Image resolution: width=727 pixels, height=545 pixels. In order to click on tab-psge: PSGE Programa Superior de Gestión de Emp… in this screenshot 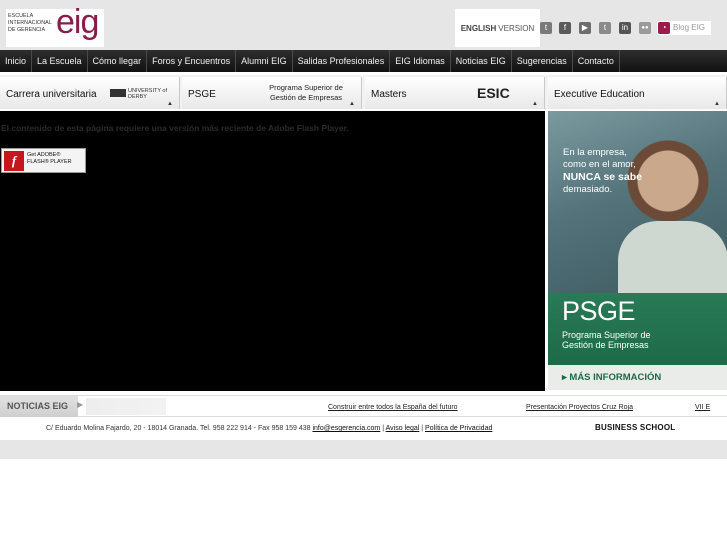, I will do `click(272, 93)`.